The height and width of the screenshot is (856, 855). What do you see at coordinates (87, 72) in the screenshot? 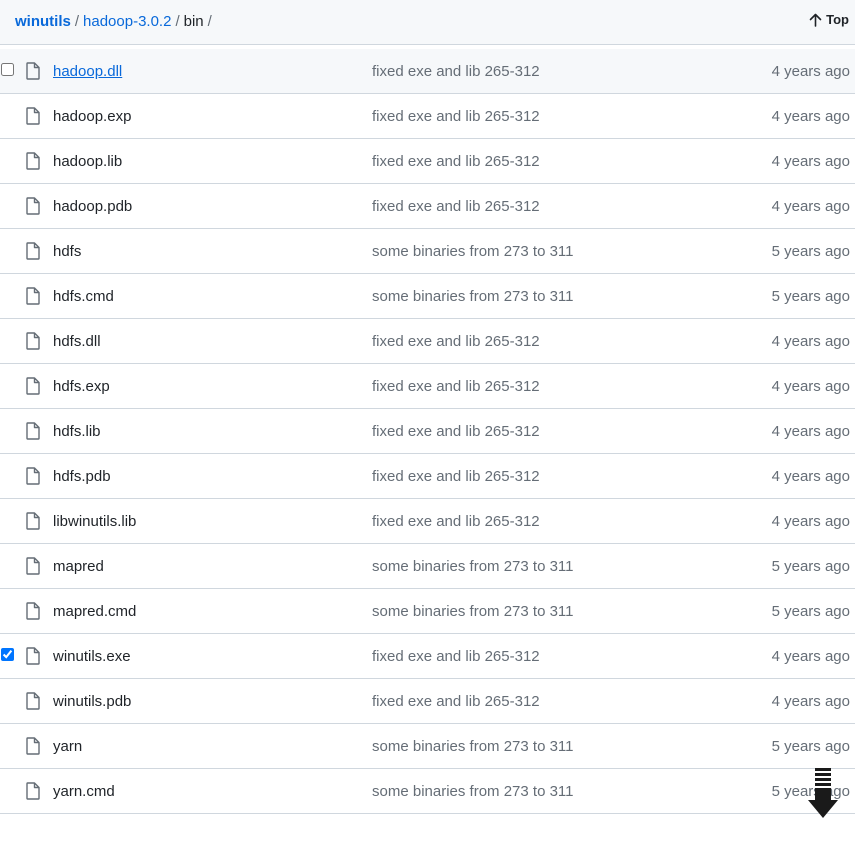
I see `file-name-link: hadoop.dll` at bounding box center [87, 72].